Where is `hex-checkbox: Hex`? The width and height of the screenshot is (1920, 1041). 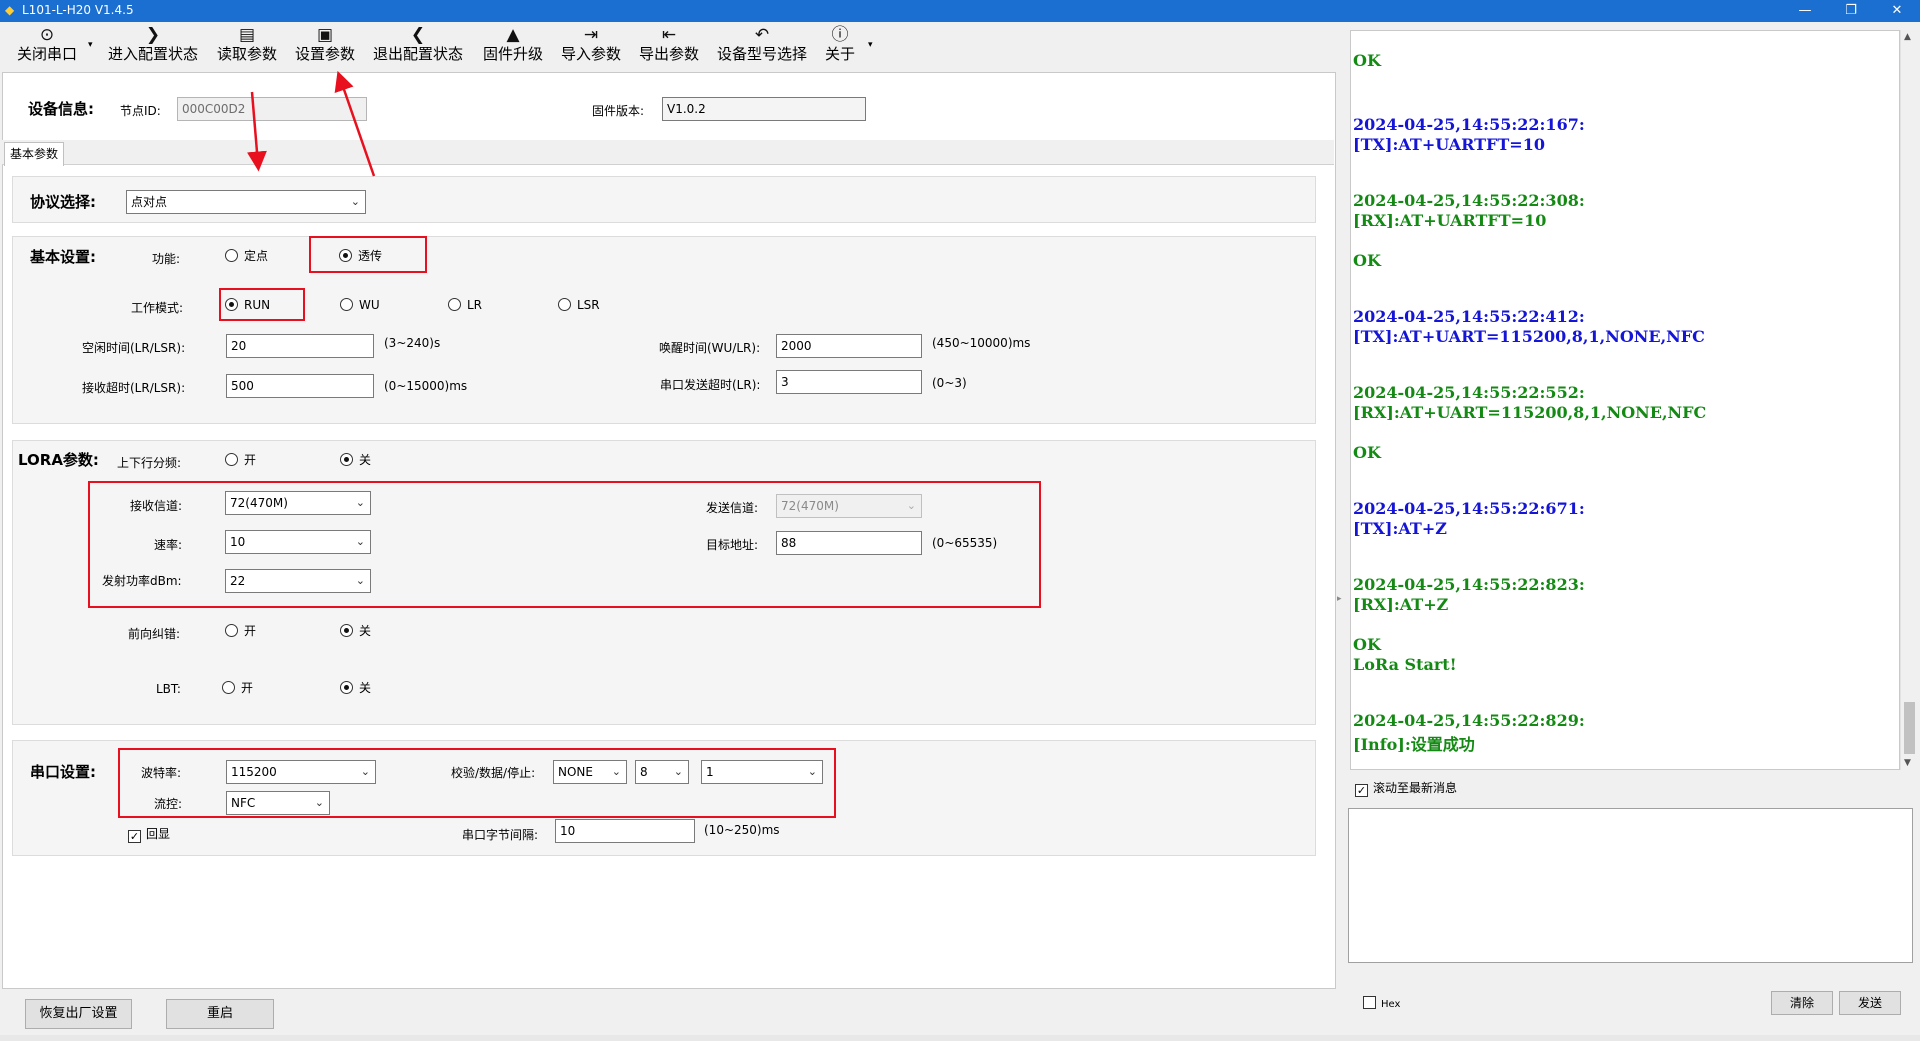
hex-checkbox: Hex is located at coordinates (1381, 1004).